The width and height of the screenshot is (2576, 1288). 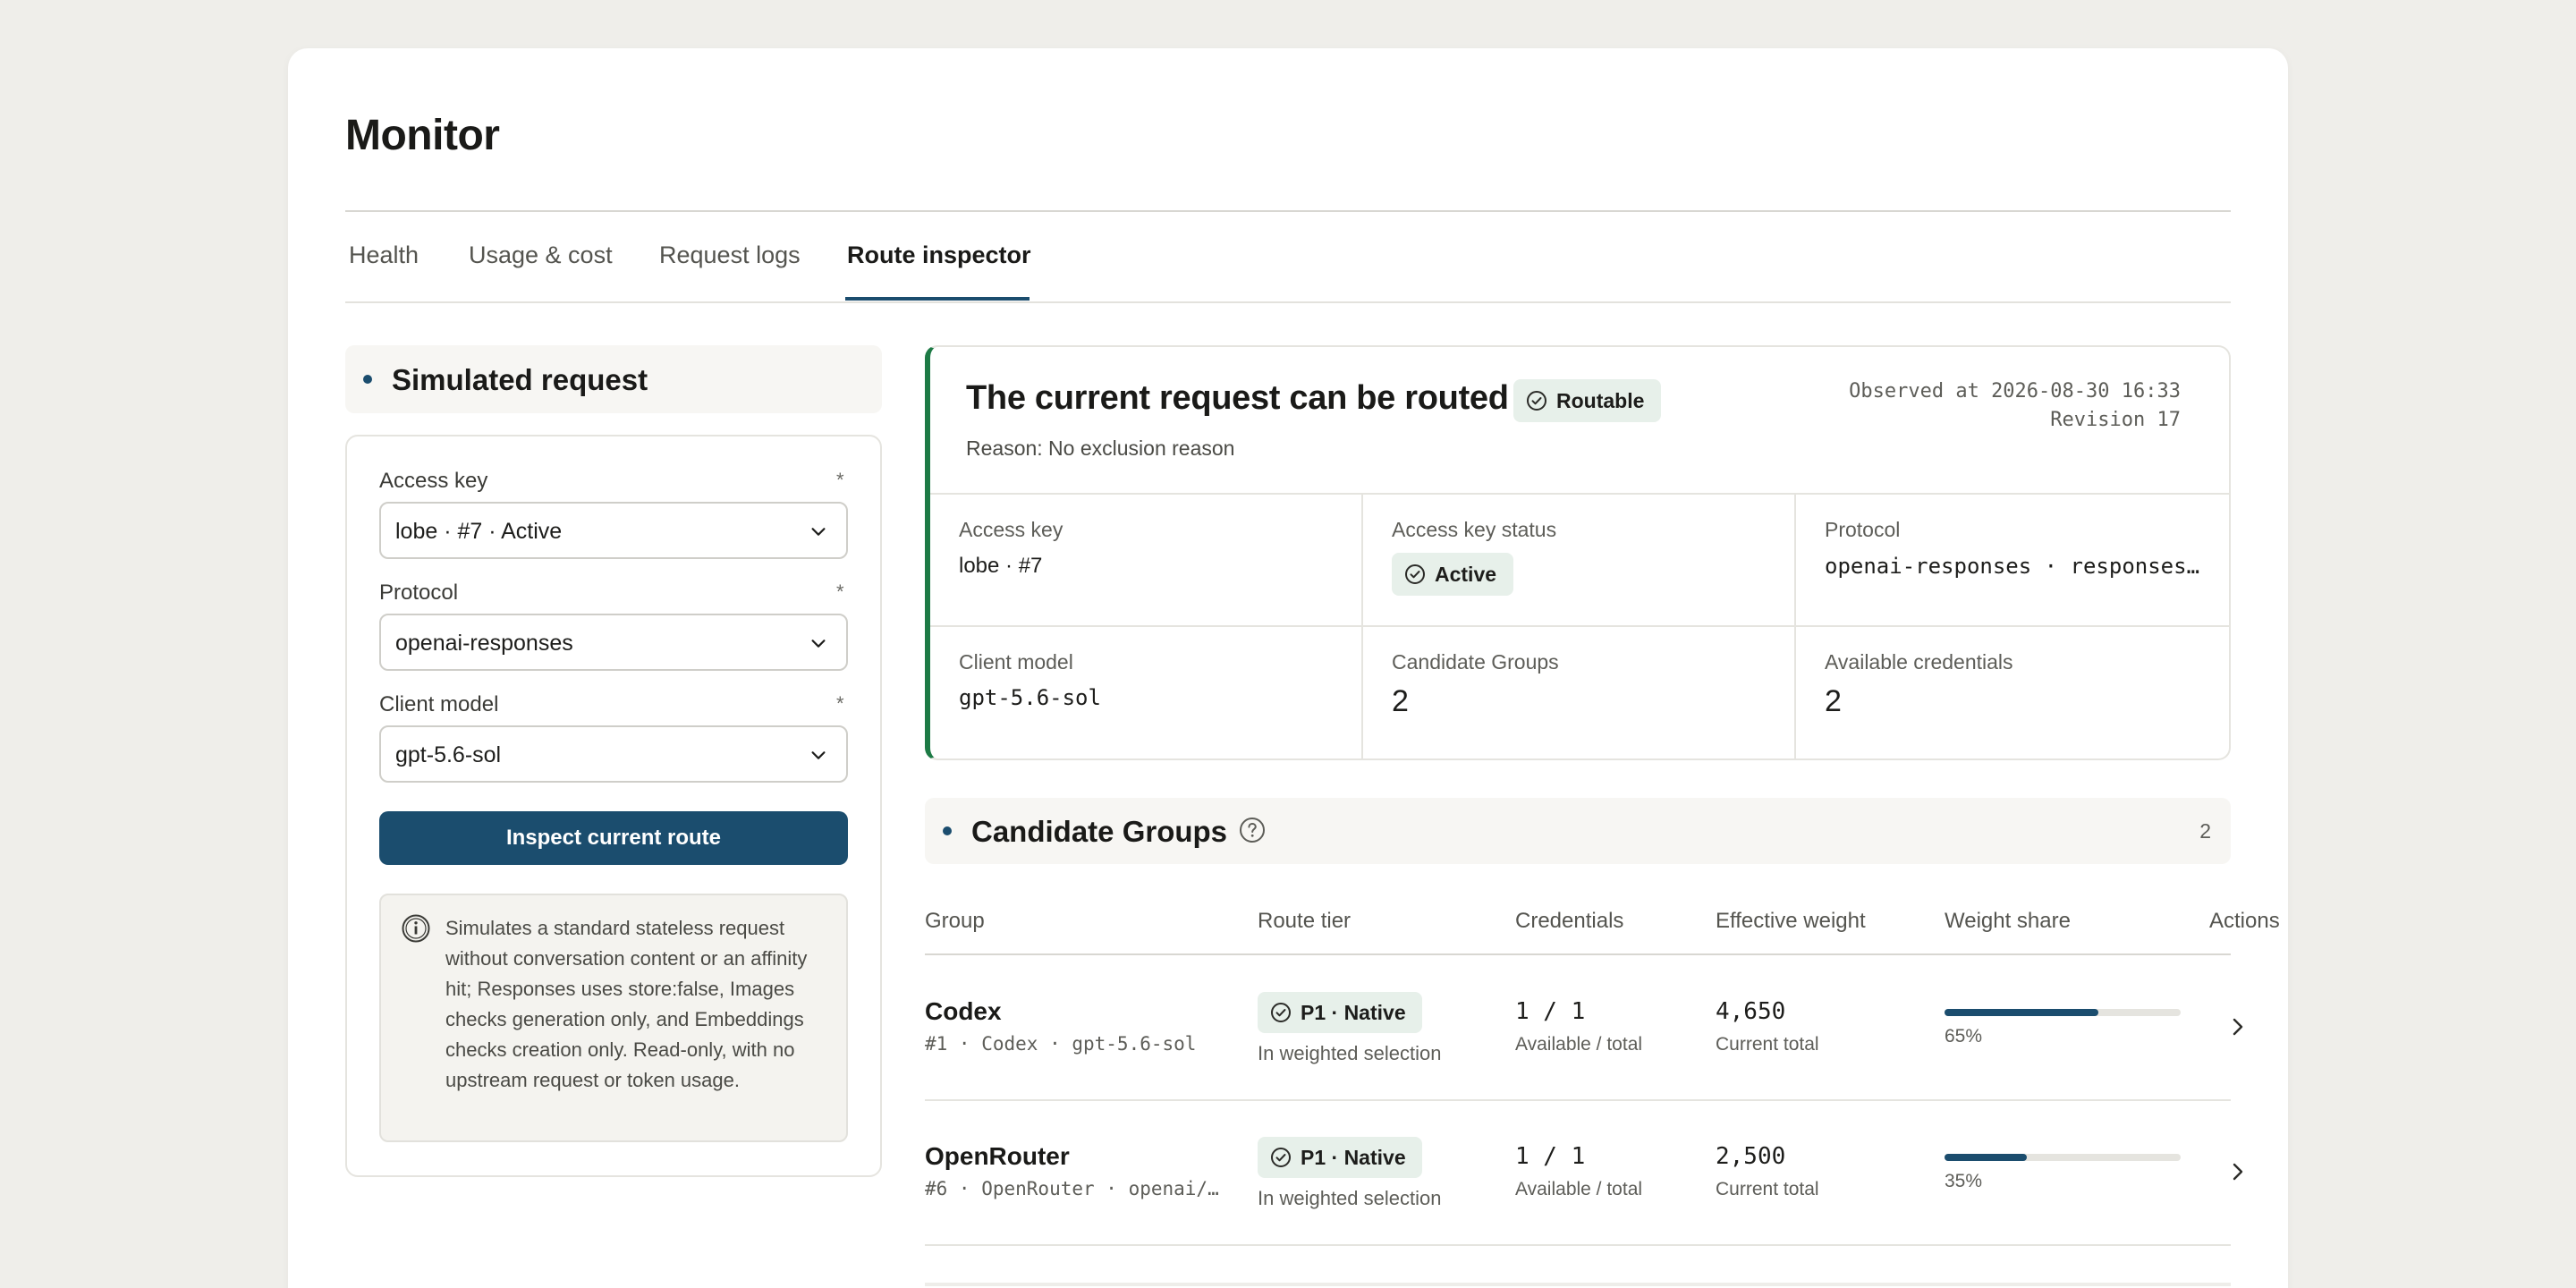 What do you see at coordinates (439, 704) in the screenshot?
I see `client-model-label: Client model` at bounding box center [439, 704].